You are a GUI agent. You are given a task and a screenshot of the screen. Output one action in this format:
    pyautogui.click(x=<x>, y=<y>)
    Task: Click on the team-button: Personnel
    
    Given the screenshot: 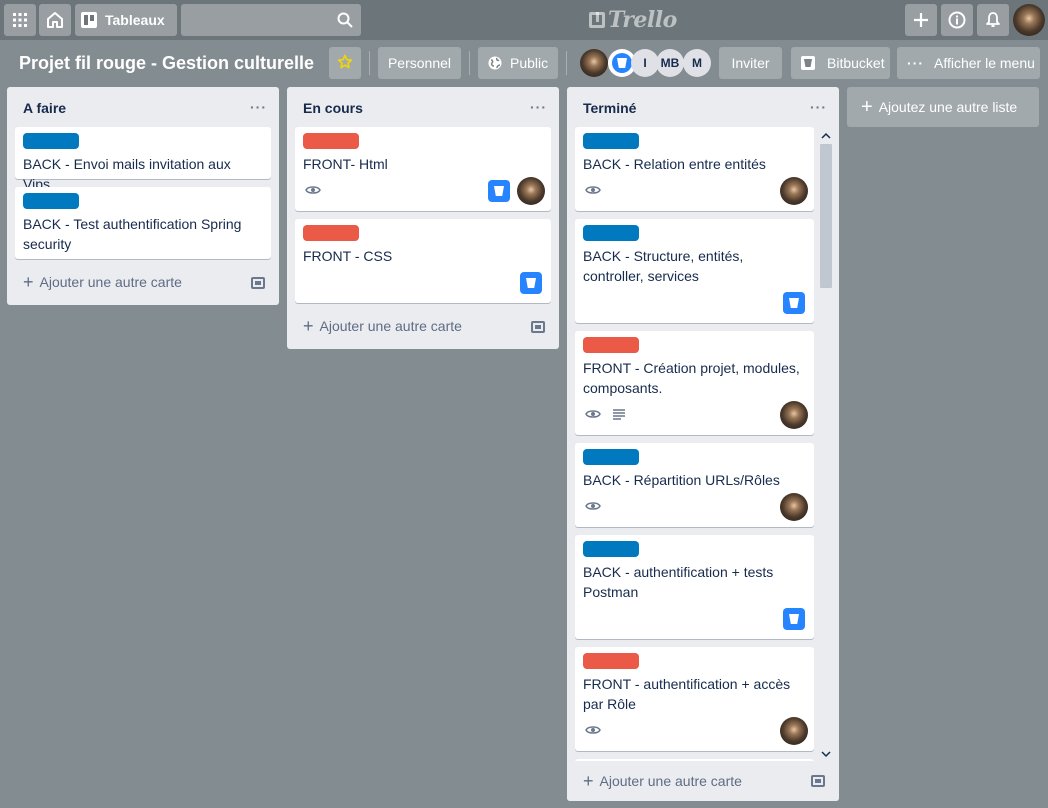 What is the action you would take?
    pyautogui.click(x=419, y=63)
    